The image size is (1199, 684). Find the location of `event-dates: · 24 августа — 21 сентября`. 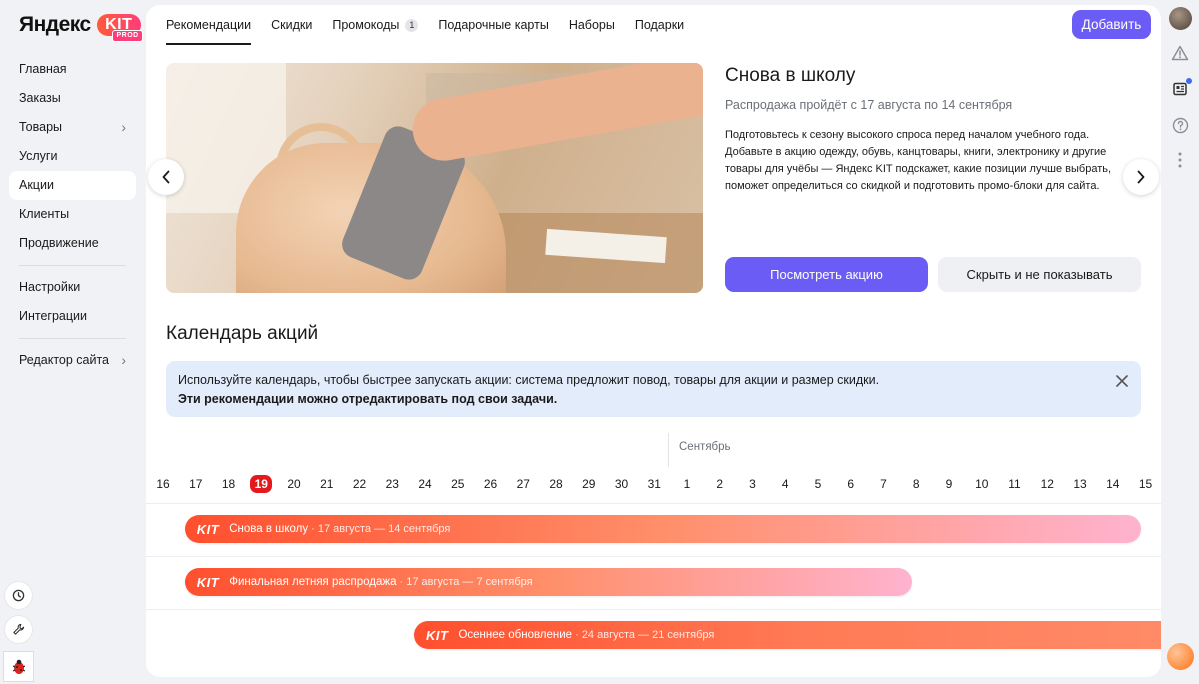

event-dates: · 24 августа — 21 сентября is located at coordinates (645, 635).